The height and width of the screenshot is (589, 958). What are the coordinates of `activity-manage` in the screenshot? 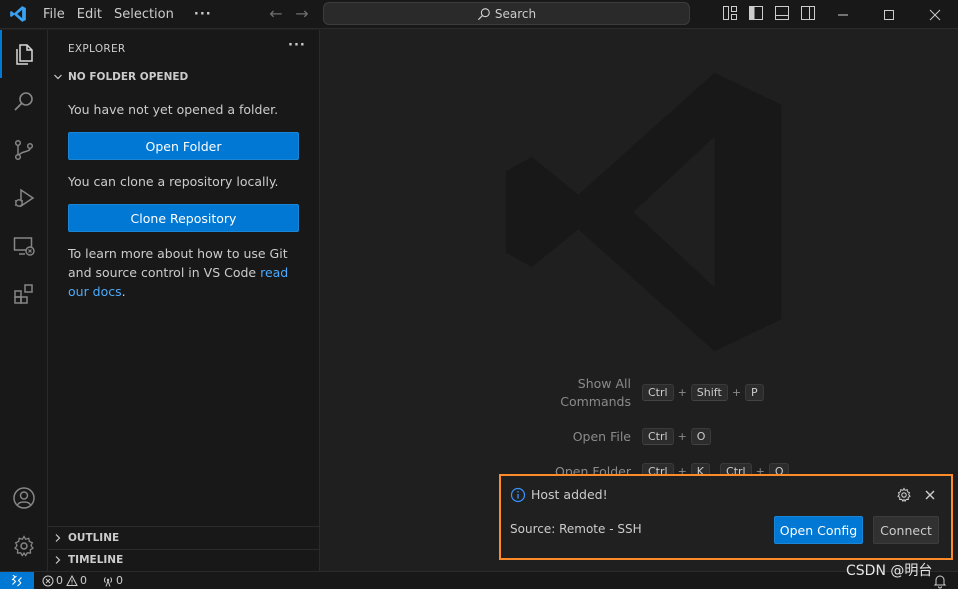 It's located at (24, 546).